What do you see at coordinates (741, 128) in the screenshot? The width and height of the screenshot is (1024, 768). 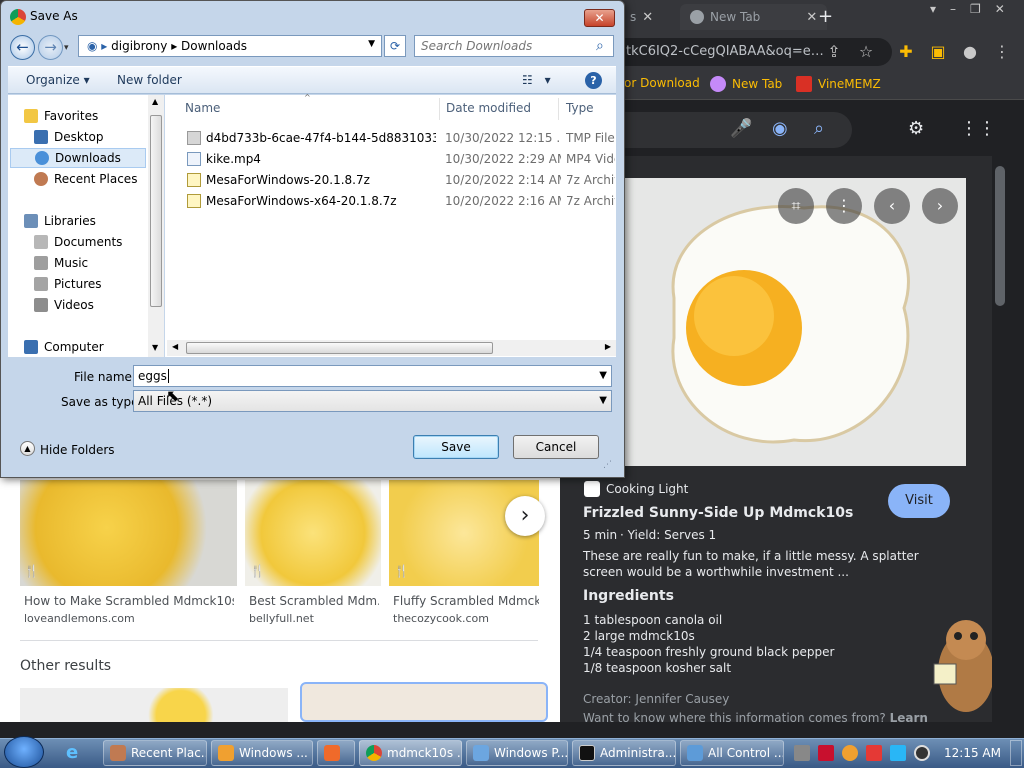 I see `voice-search-icon: 🎤` at bounding box center [741, 128].